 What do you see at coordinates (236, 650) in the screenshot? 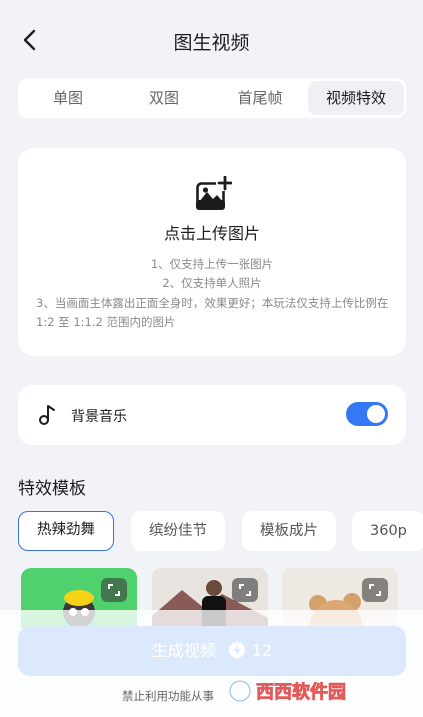
I see `lightning-icon` at bounding box center [236, 650].